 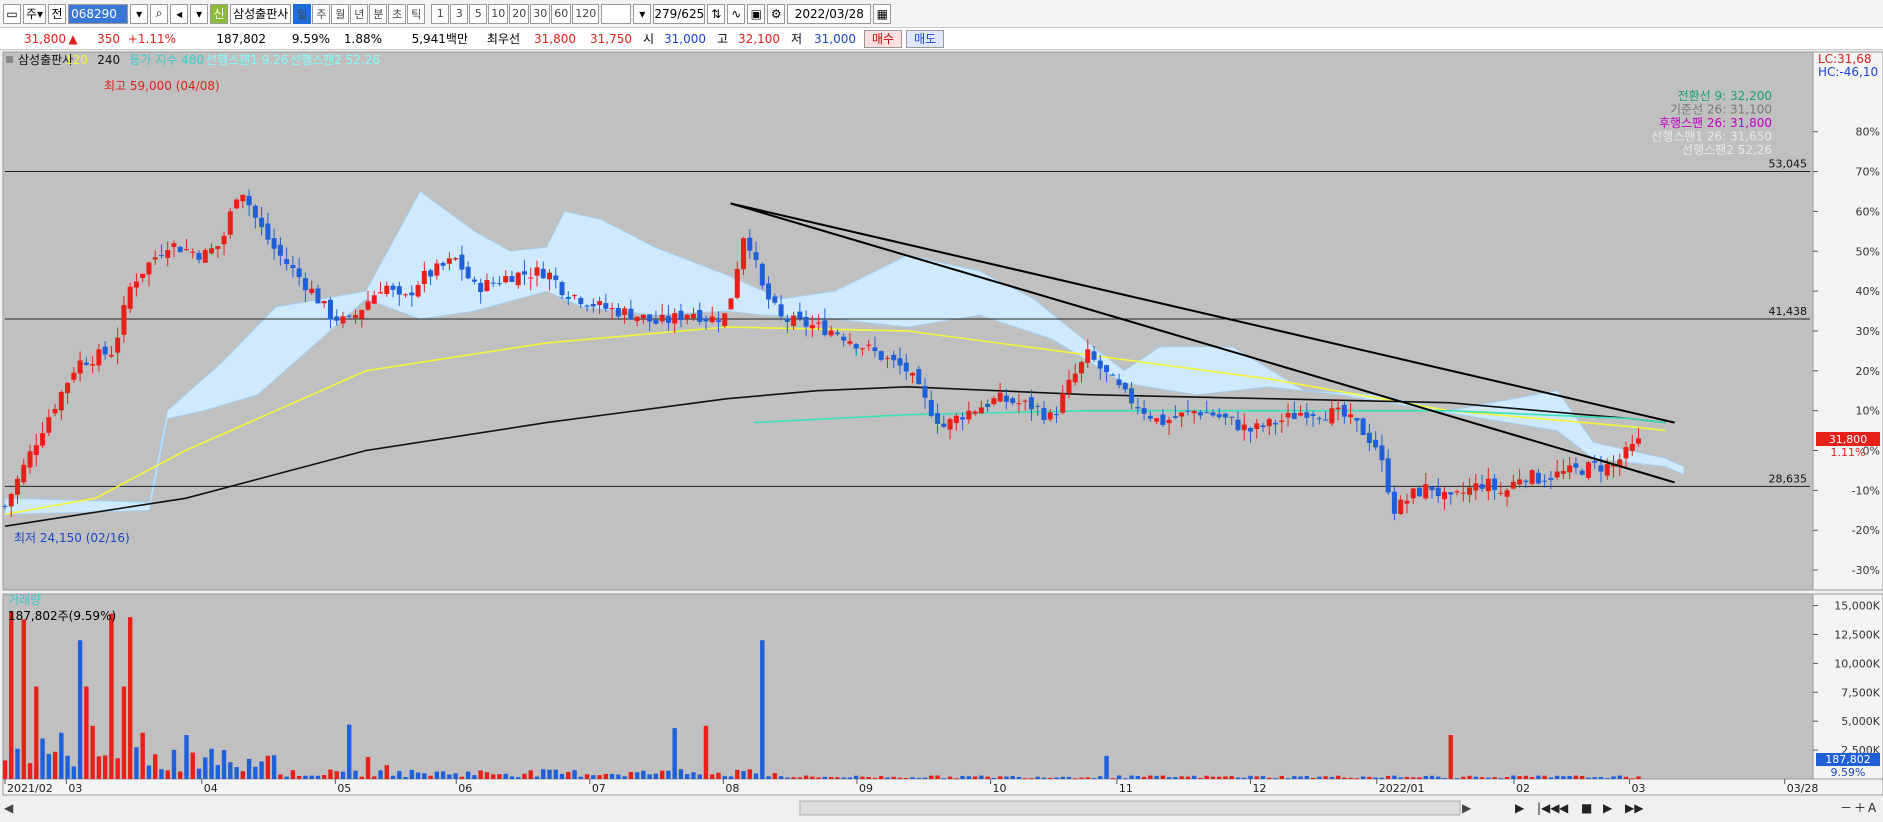 I want to click on all-button: 전, so click(x=57, y=13).